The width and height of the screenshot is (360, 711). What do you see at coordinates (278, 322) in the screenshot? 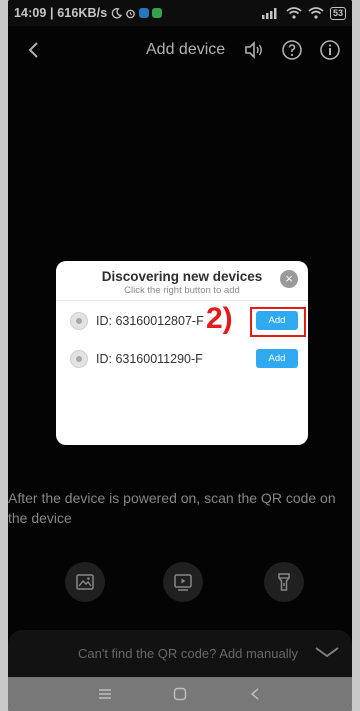
I see `annotation-highlight-box` at bounding box center [278, 322].